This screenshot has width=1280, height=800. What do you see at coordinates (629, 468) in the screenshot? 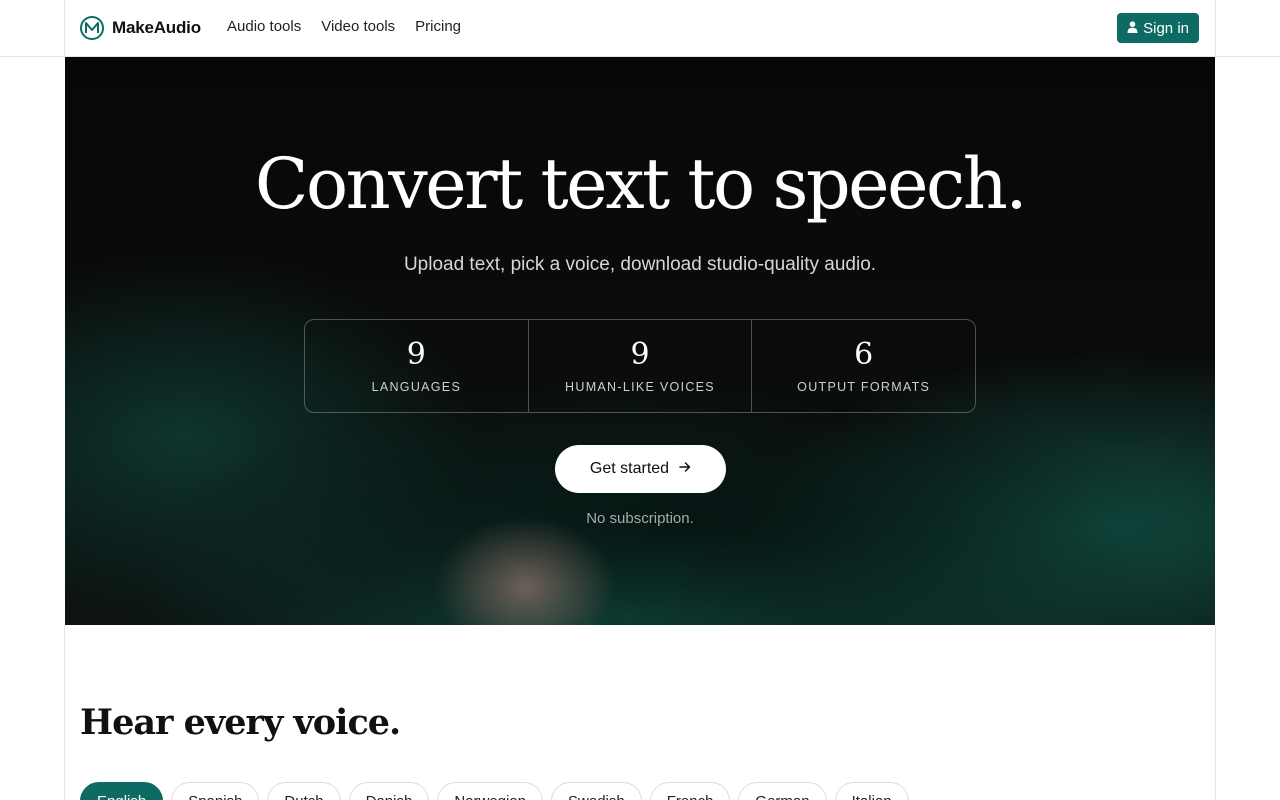
I see `get-started-label: Get started` at bounding box center [629, 468].